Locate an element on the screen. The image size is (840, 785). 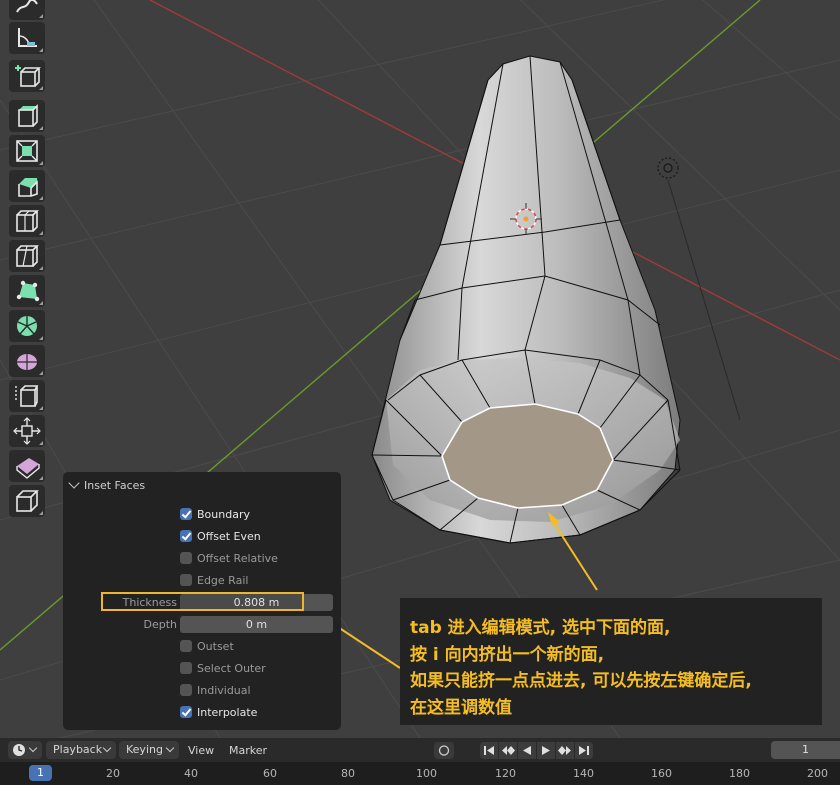
knife-tool-icon is located at coordinates (27, 256).